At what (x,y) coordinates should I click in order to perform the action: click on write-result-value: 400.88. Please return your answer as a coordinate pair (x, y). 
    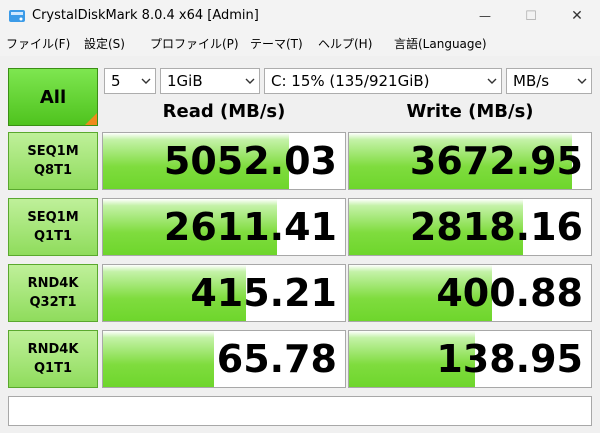
    Looking at the image, I should click on (509, 293).